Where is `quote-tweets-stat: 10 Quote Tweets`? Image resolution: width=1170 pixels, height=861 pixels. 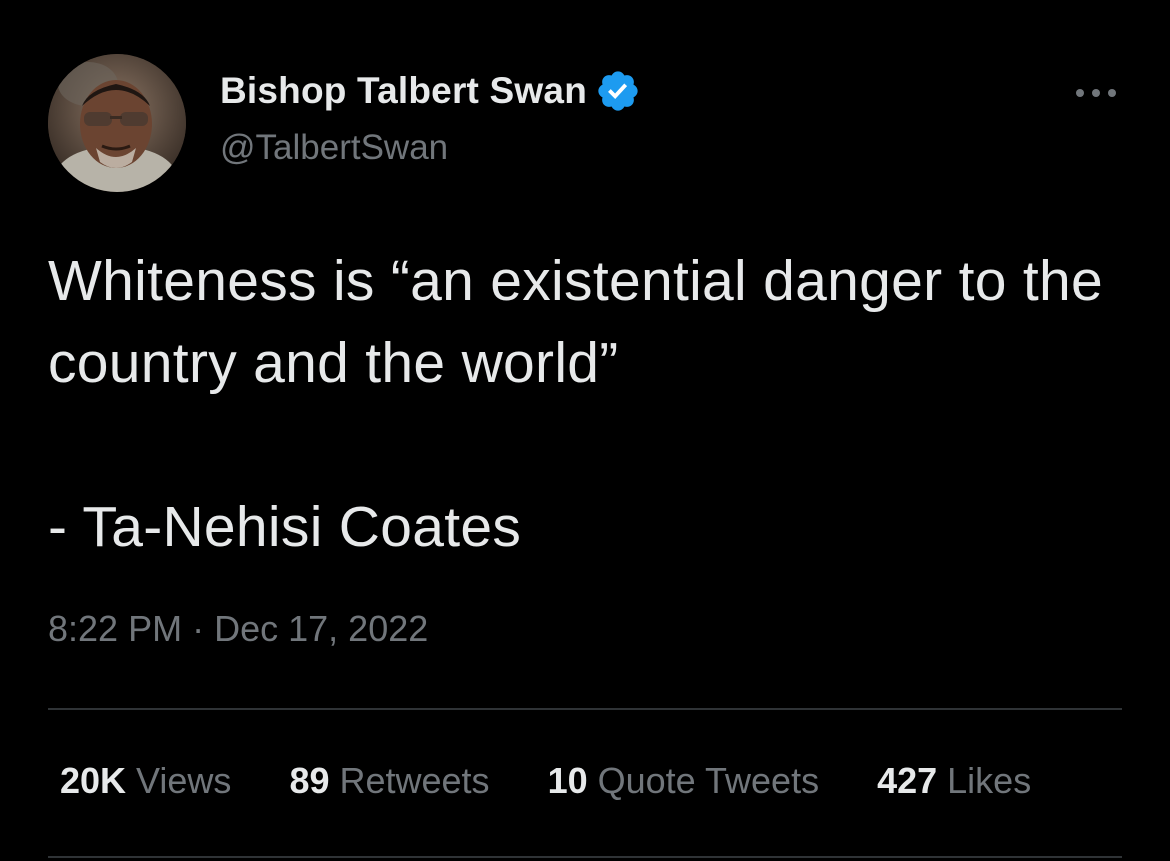
quote-tweets-stat: 10 Quote Tweets is located at coordinates (684, 781).